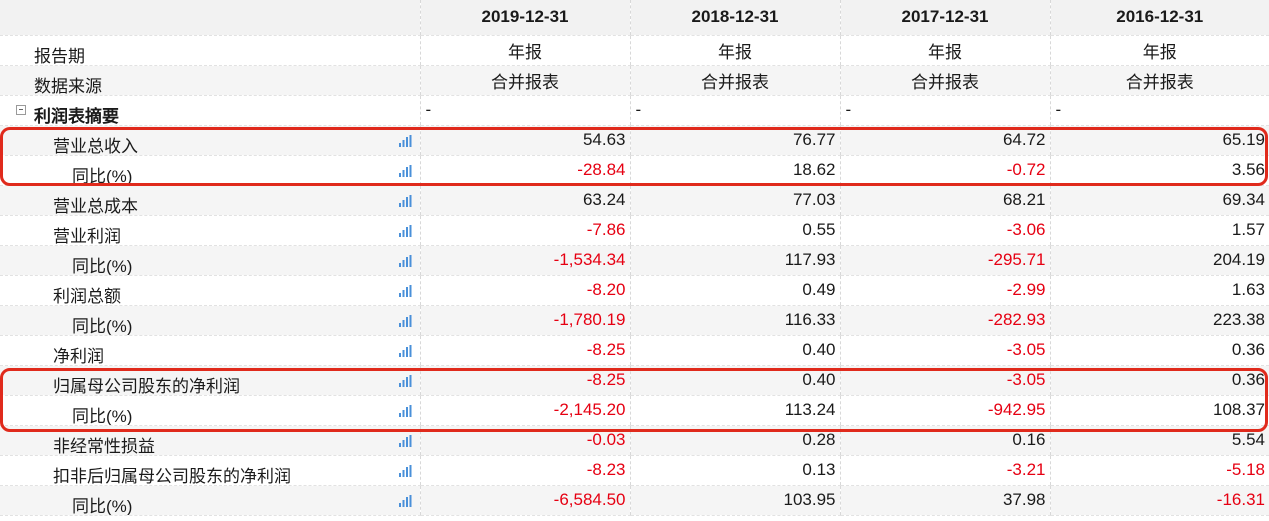  I want to click on value-cell: 合并报表, so click(944, 80).